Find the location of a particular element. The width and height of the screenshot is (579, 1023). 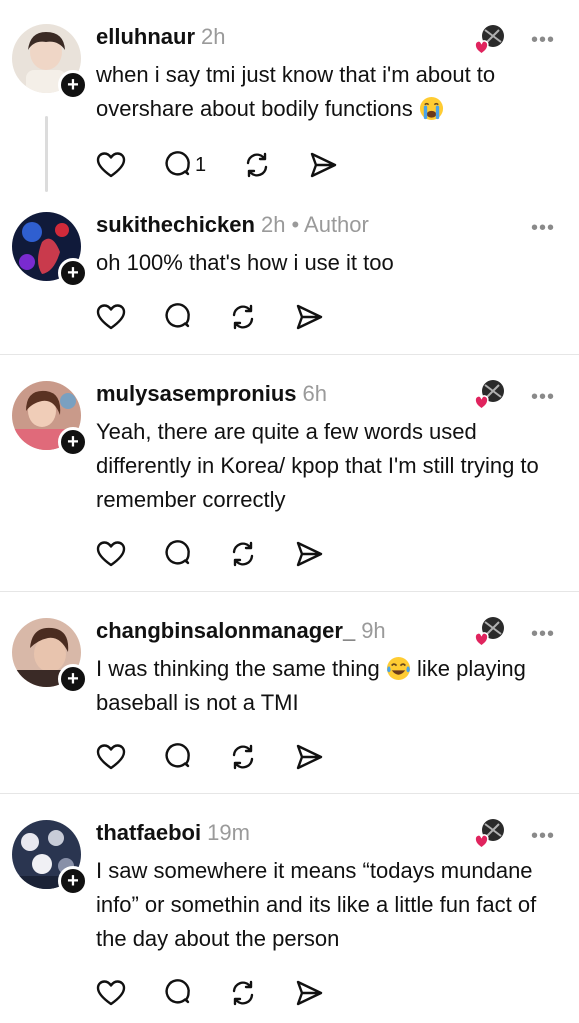

post-text: oh 100% that's how i use it too is located at coordinates (245, 262).